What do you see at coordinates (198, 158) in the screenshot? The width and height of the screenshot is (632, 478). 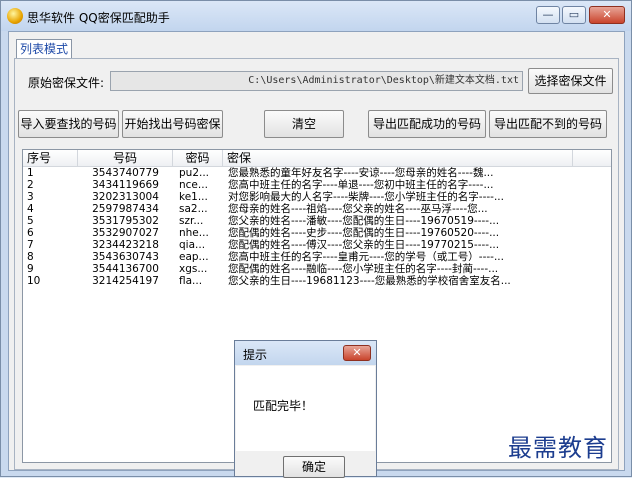 I see `column-header-password: 密码` at bounding box center [198, 158].